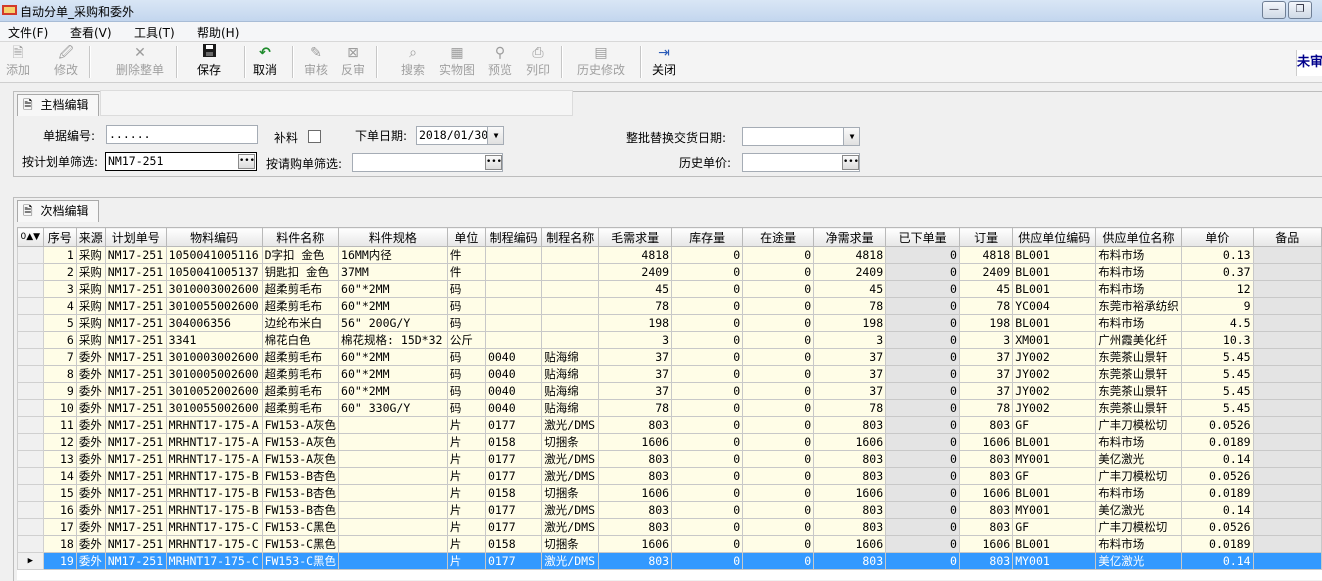 This screenshot has height=581, width=1322. I want to click on menu-file: 文件(F), so click(28, 32).